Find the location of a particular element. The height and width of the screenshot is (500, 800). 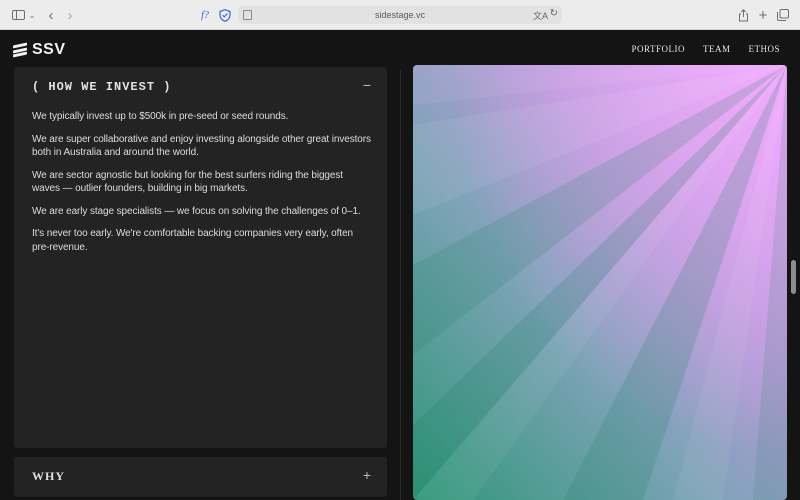

panel-title: ( HOW WE INVEST ) is located at coordinates (101, 87).